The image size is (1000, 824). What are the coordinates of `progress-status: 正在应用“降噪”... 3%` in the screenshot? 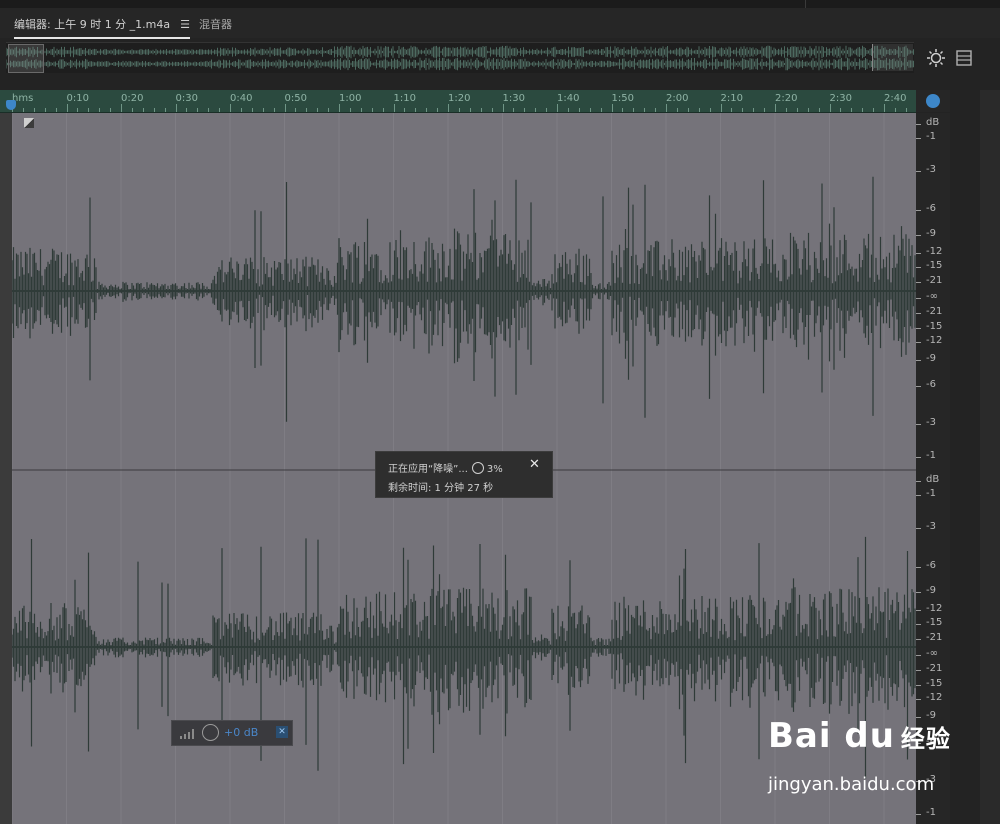 It's located at (445, 467).